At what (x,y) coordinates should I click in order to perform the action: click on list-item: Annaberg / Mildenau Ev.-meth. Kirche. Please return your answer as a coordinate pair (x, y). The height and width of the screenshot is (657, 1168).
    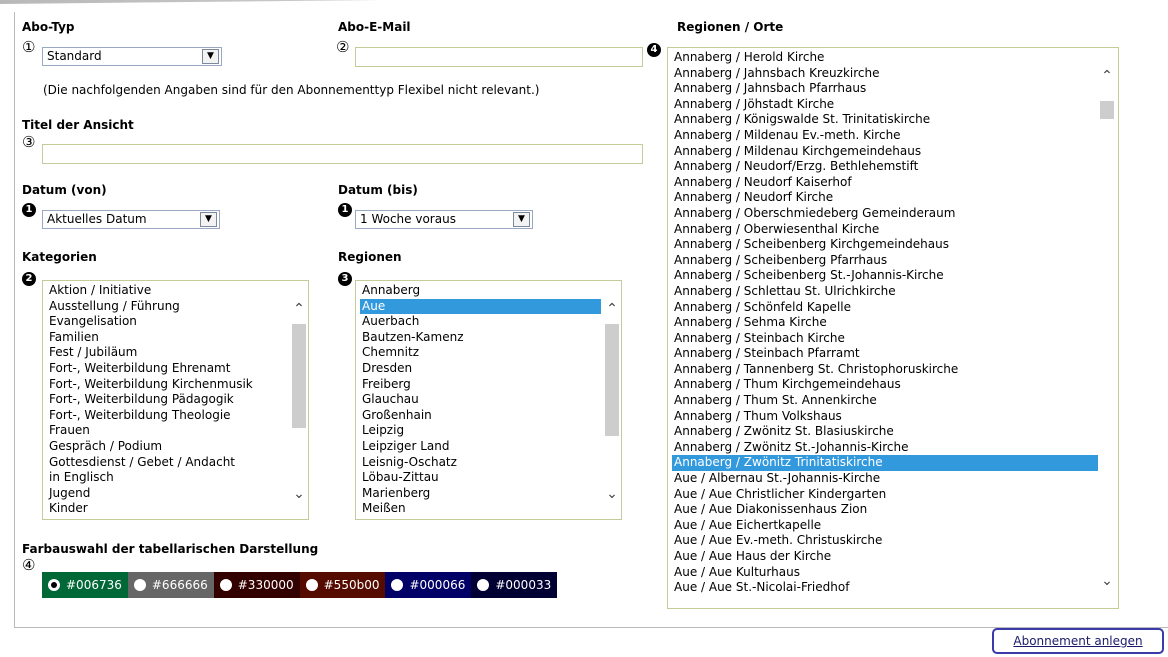
    Looking at the image, I should click on (885, 136).